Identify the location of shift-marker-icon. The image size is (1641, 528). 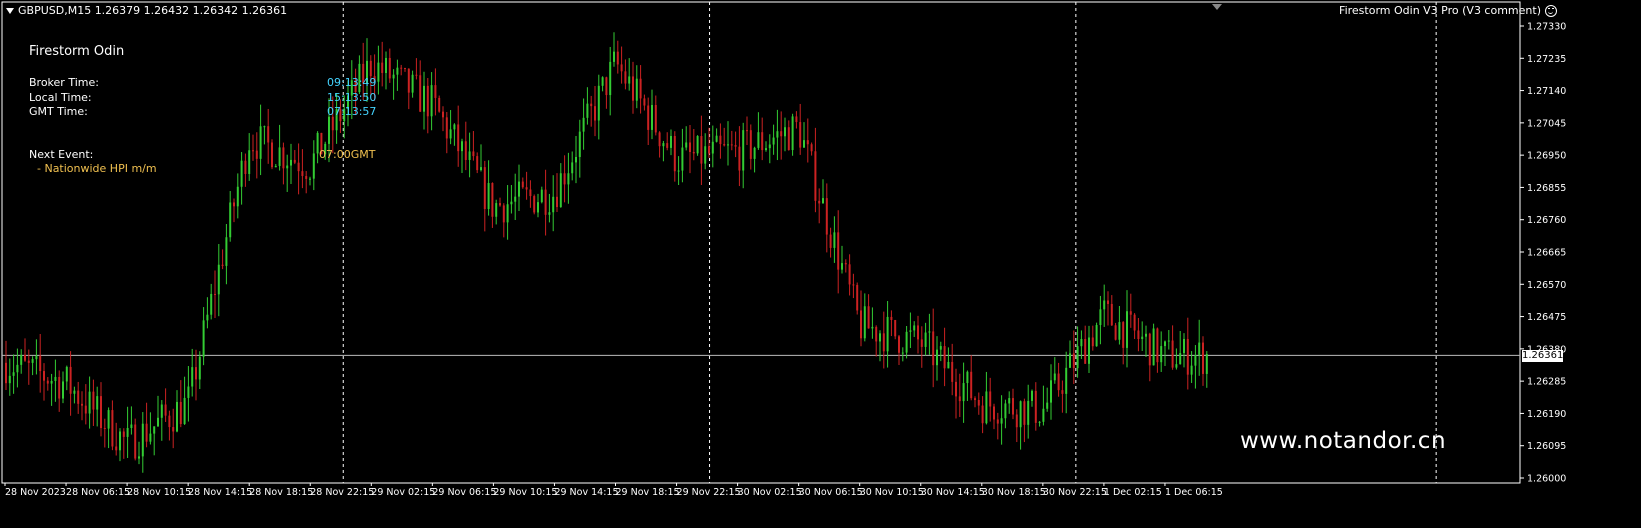
(1217, 7).